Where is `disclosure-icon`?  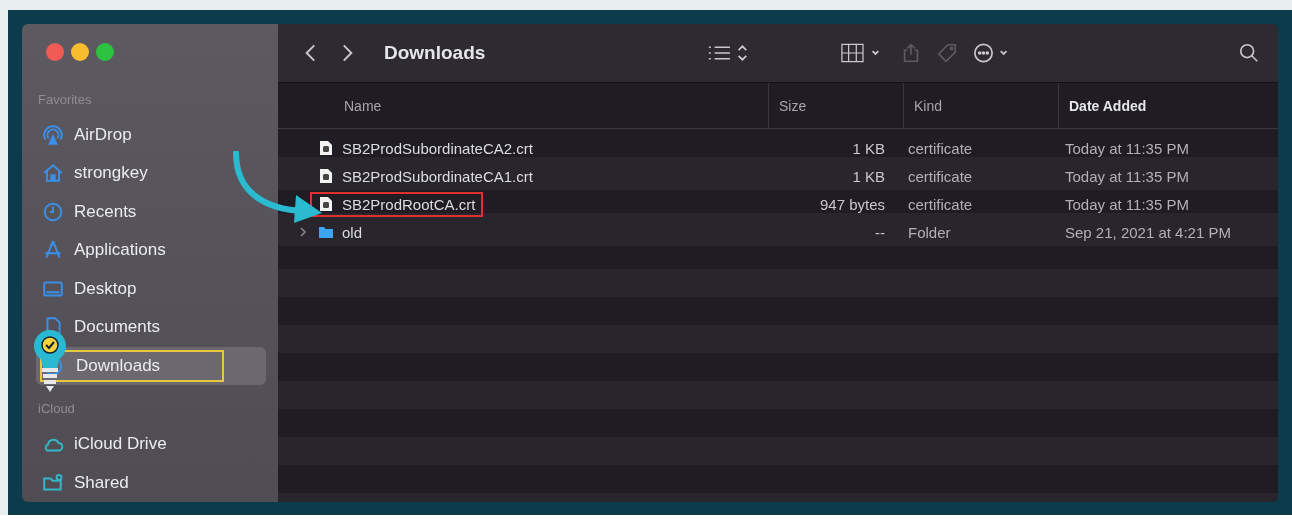 disclosure-icon is located at coordinates (303, 232).